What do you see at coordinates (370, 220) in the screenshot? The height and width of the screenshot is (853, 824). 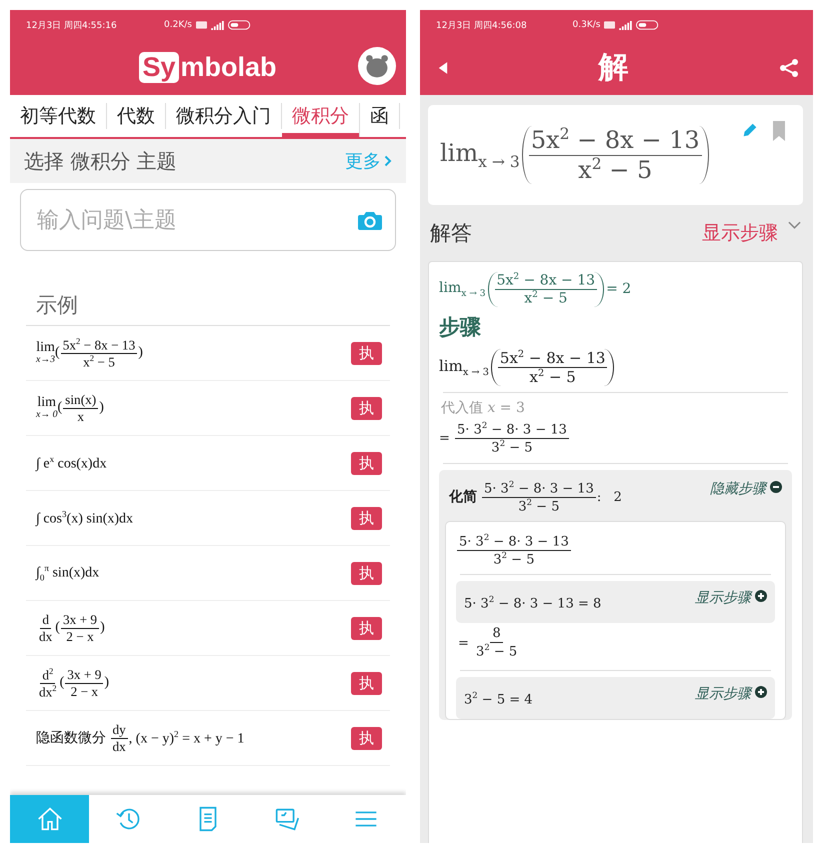 I see `camera-icon` at bounding box center [370, 220].